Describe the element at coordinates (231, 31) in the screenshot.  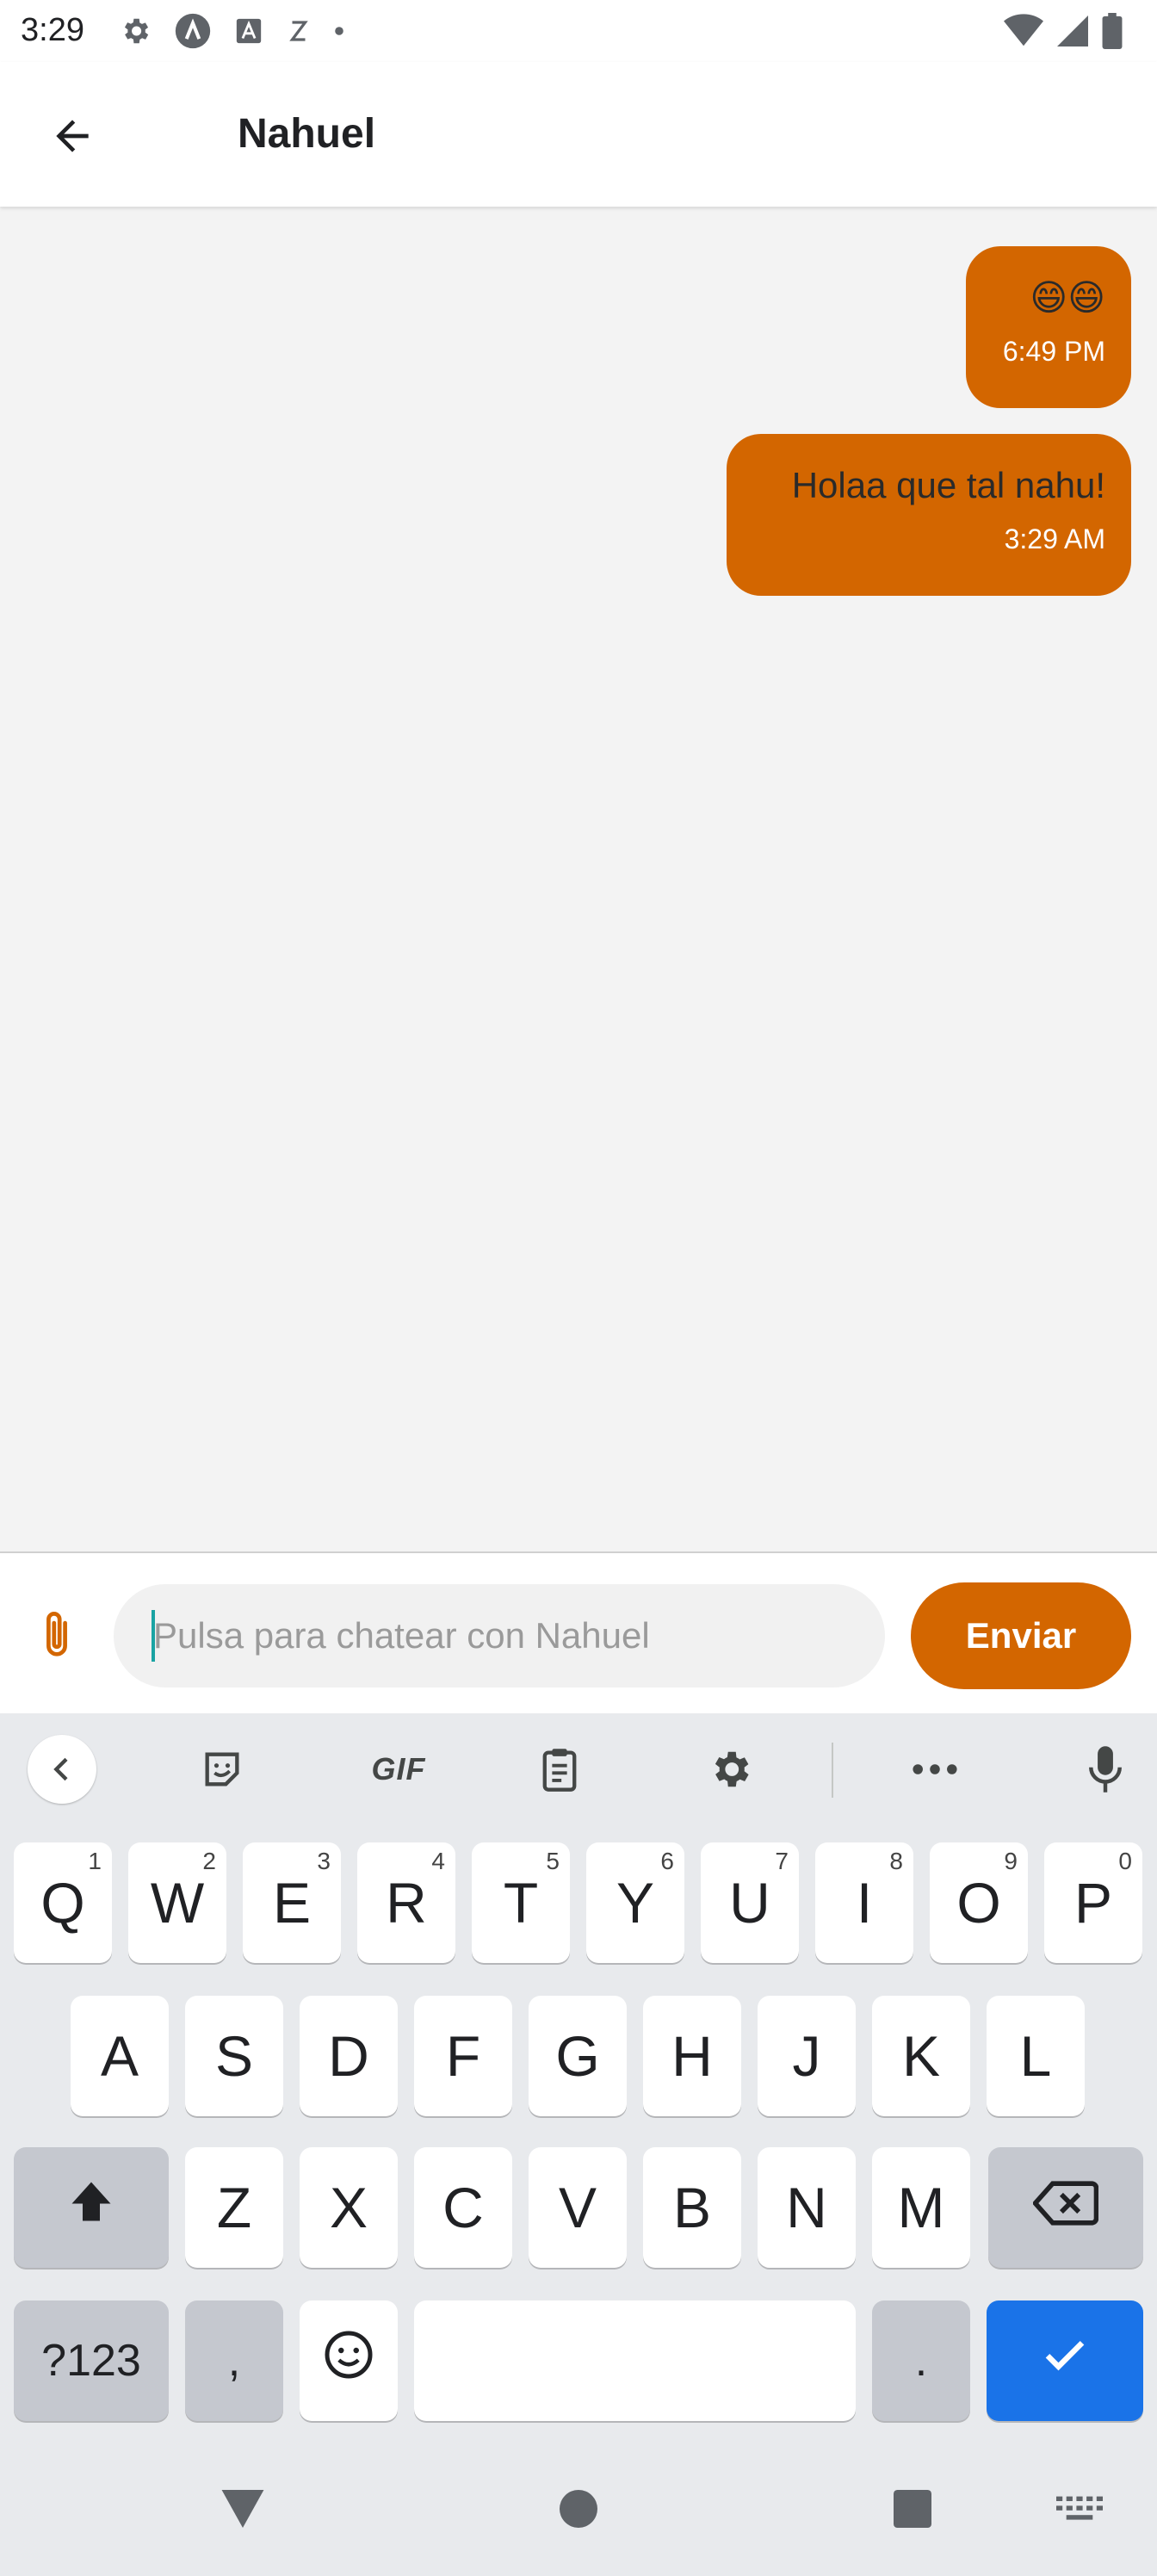
I see `status-icons-left` at that location.